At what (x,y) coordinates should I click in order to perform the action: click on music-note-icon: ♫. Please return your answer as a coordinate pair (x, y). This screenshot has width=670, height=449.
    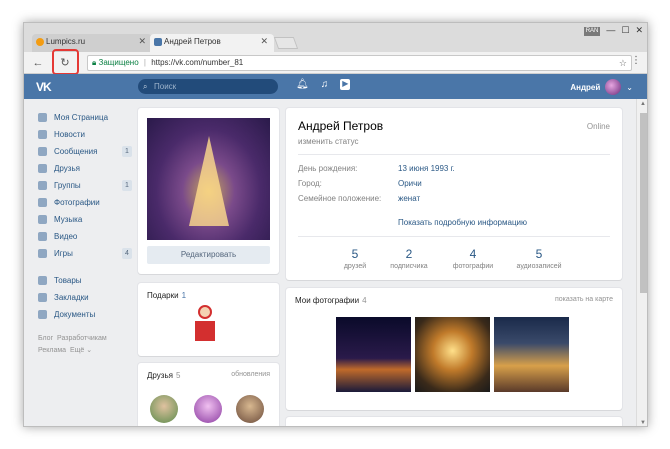
    Looking at the image, I should click on (325, 84).